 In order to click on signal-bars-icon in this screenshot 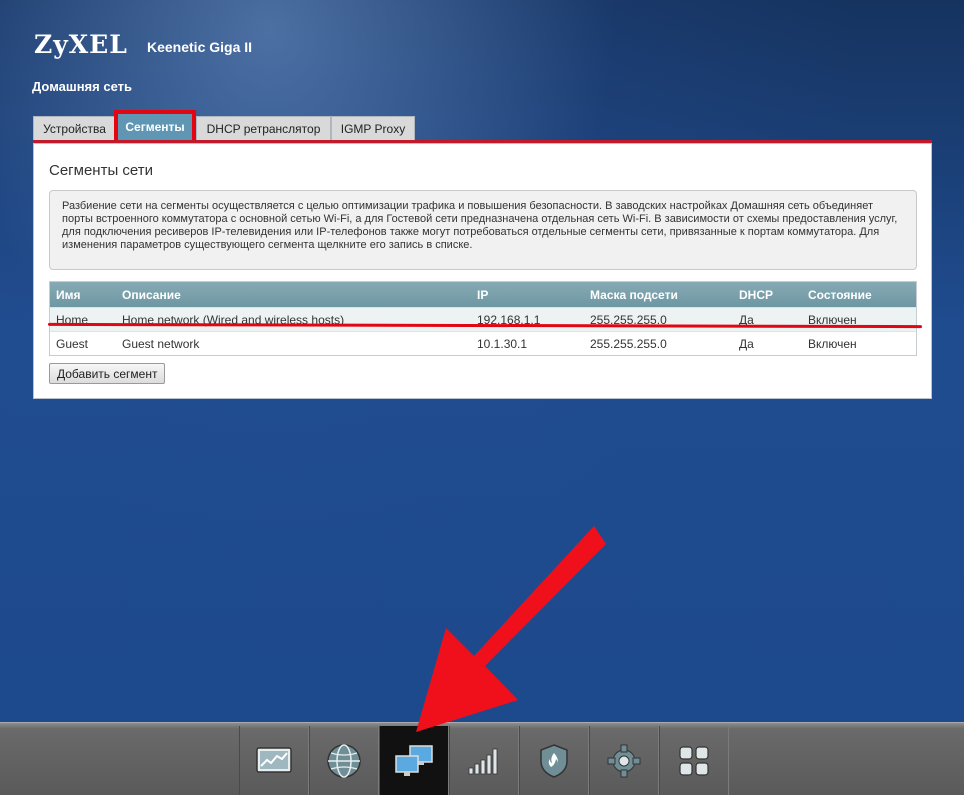, I will do `click(483, 761)`.